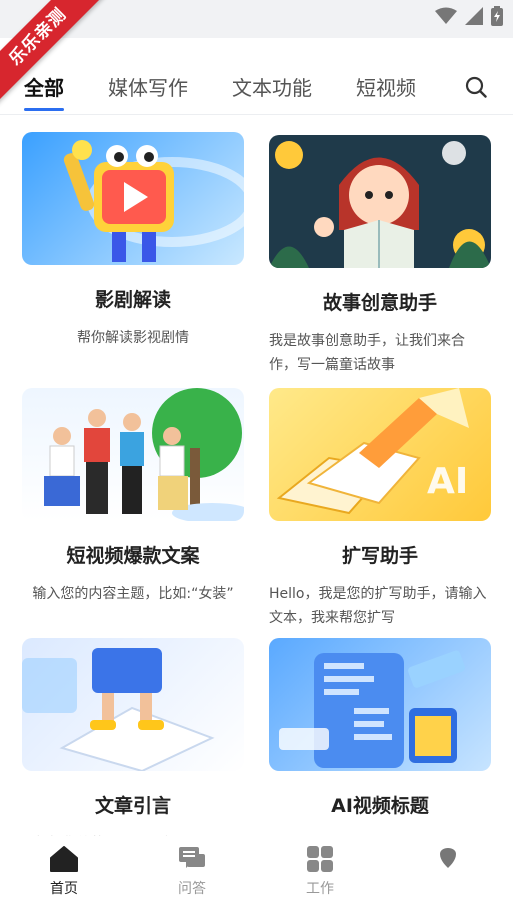  I want to click on home-icon, so click(64, 859).